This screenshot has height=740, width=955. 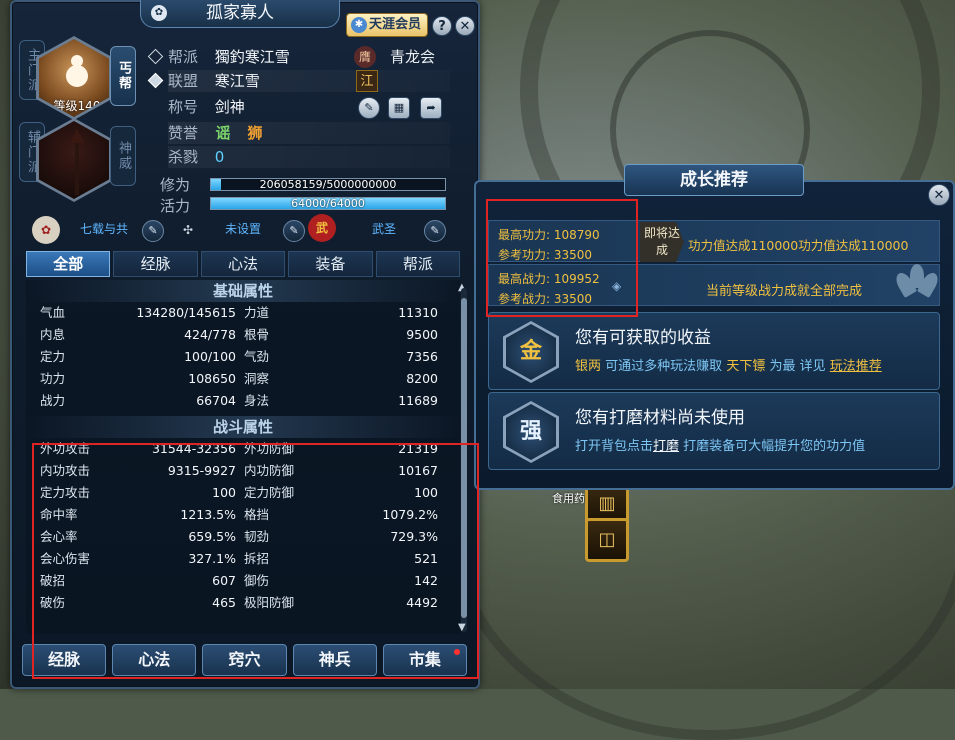 What do you see at coordinates (243, 515) in the screenshot?
I see `combat-stat-row: 命中率 1213.5% 格挡 1079.2%` at bounding box center [243, 515].